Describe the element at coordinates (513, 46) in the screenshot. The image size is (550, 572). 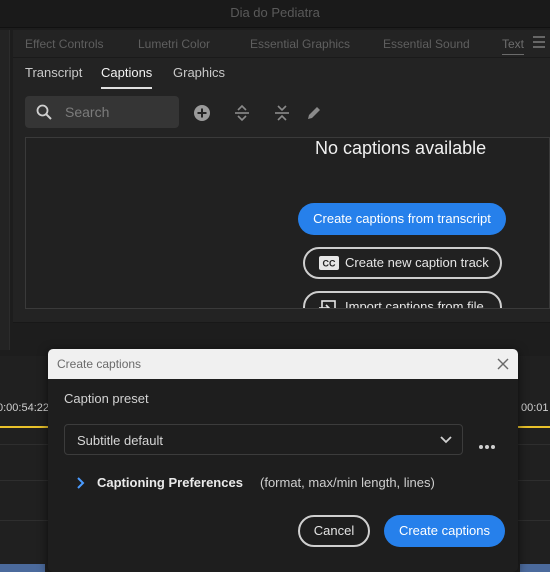
I see `tab-text: Text` at that location.